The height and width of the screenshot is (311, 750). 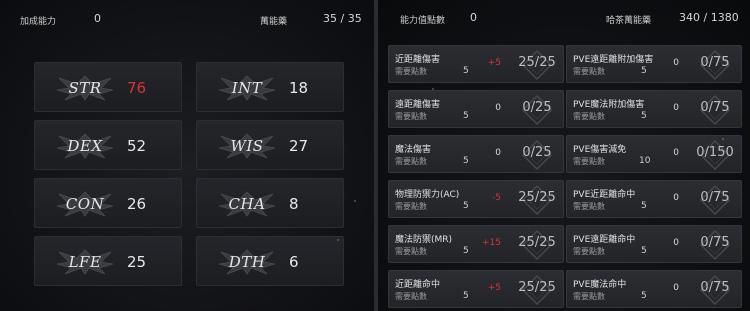 What do you see at coordinates (38, 22) in the screenshot?
I see `bonus-stats-label: 加成能力` at bounding box center [38, 22].